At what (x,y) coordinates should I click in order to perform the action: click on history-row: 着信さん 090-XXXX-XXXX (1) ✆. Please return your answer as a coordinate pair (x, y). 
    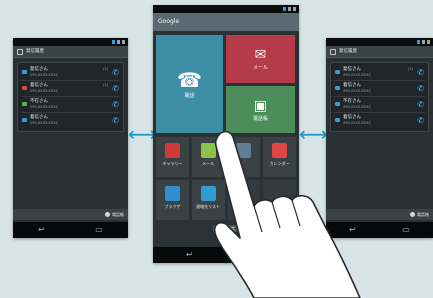
    Looking at the image, I should click on (70, 89).